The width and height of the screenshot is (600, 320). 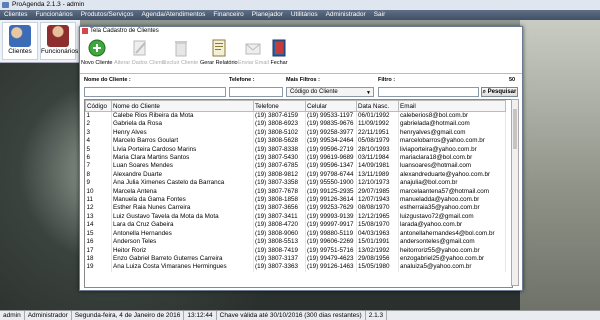 What do you see at coordinates (219, 63) in the screenshot?
I see `gerar-relatorio-label: Gerar Relatório` at bounding box center [219, 63].